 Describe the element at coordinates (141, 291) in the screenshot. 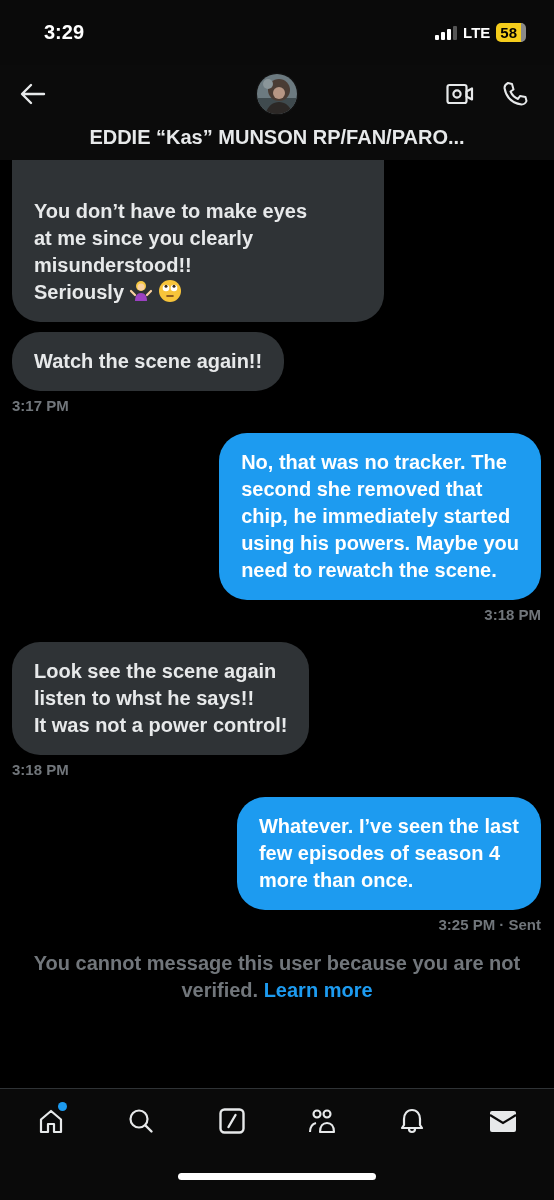

I see `shrug-person-icon` at that location.